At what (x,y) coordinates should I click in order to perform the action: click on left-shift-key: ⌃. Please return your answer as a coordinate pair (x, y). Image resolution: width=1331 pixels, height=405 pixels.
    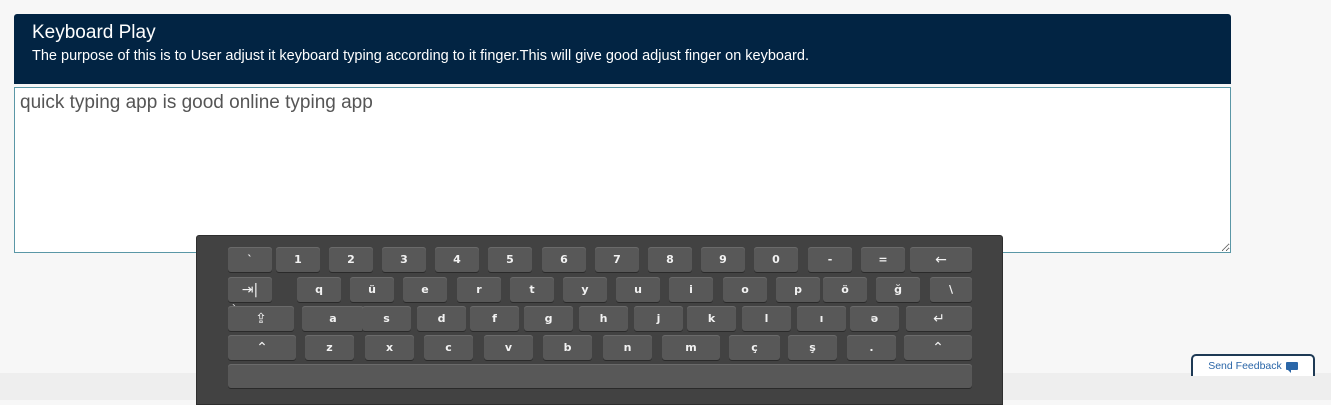
    Looking at the image, I should click on (262, 347).